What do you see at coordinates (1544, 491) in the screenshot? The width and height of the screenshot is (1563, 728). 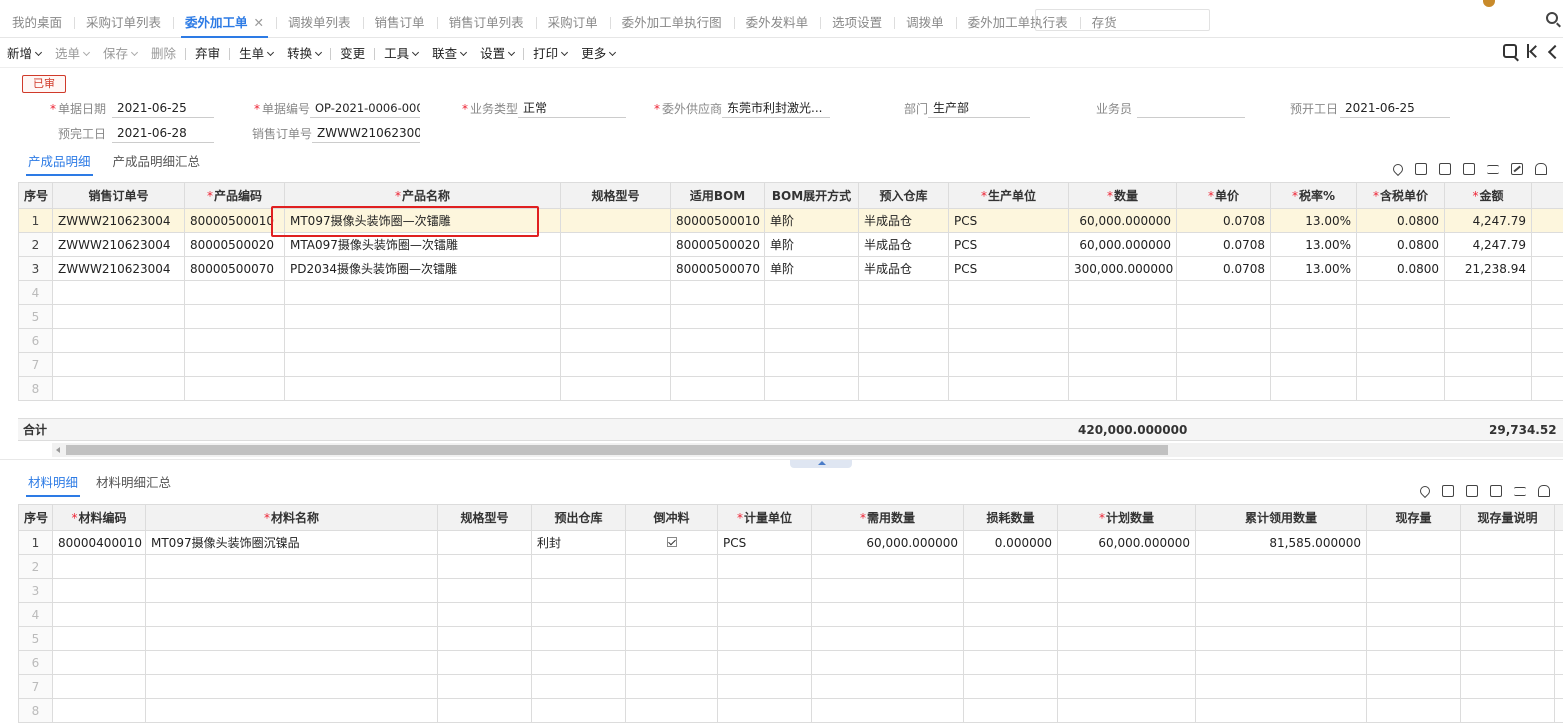 I see `home-icon` at bounding box center [1544, 491].